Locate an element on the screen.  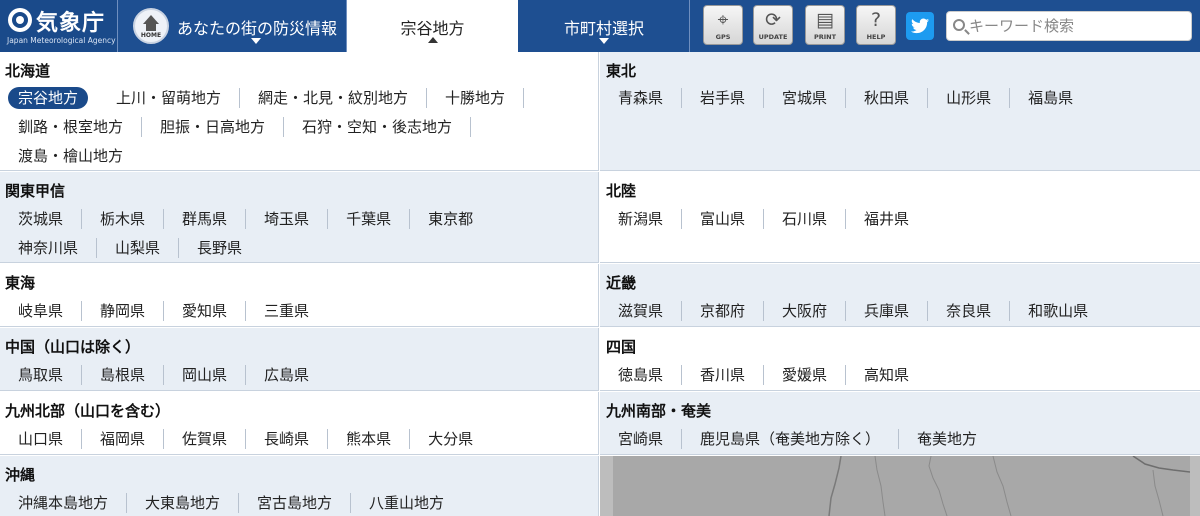
gps-button: ⌖ GPS is located at coordinates (723, 25).